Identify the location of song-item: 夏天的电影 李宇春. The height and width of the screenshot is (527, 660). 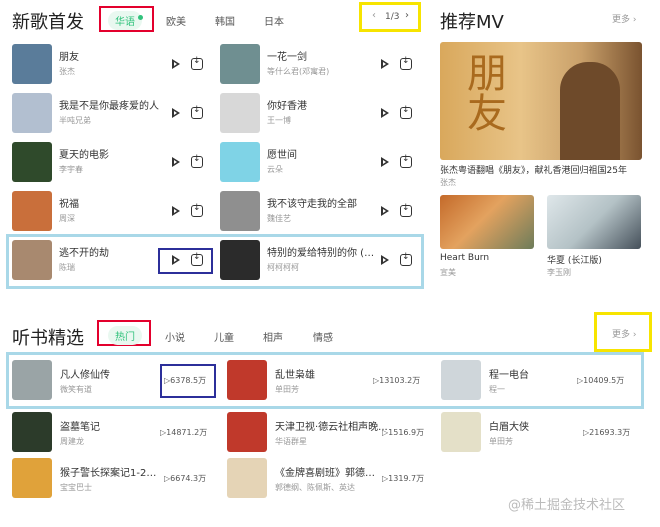
(112, 166).